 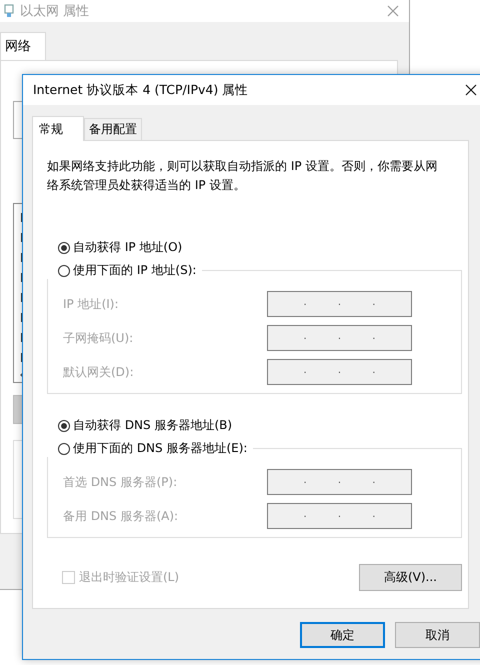 I want to click on field-label: 首选 DNS 服务器(P):, so click(x=120, y=482).